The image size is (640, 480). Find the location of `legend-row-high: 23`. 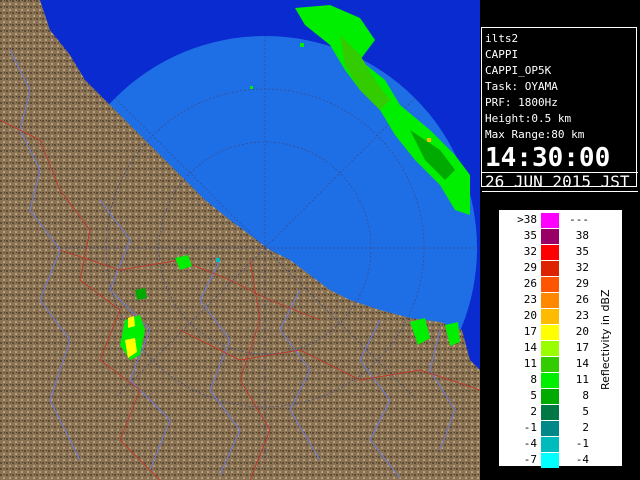

legend-row-high: 23 is located at coordinates (582, 315).